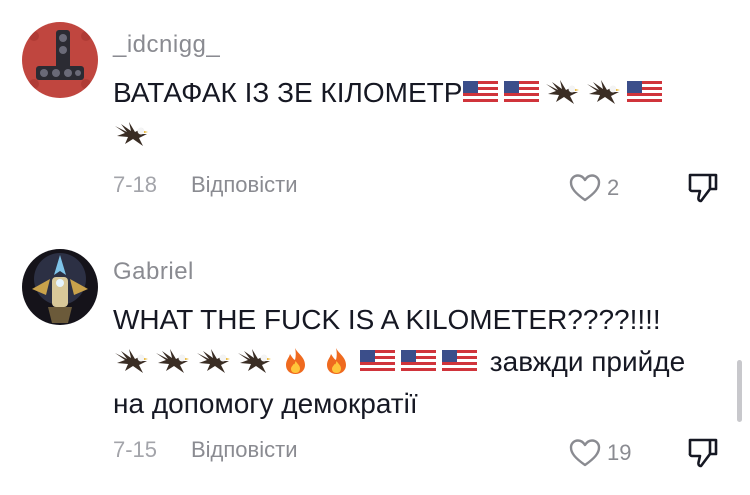  Describe the element at coordinates (613, 187) in the screenshot. I see `like-count: 2` at that location.